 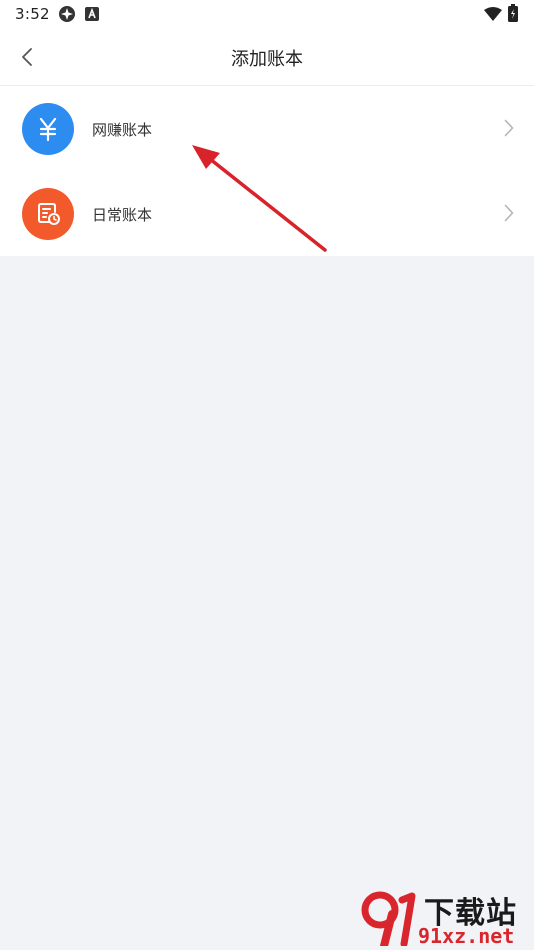 I want to click on list-item-label: 网赚账本, so click(x=122, y=130).